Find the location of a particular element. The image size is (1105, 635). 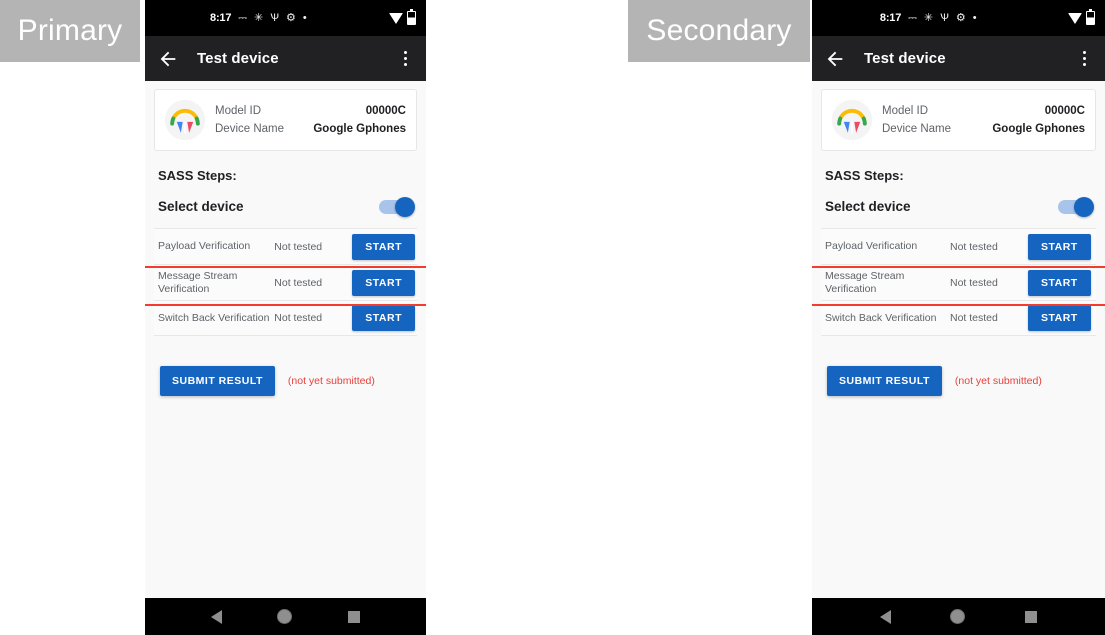

submit-row: SUBMIT RESULT (not yet submitted) is located at coordinates (961, 381).